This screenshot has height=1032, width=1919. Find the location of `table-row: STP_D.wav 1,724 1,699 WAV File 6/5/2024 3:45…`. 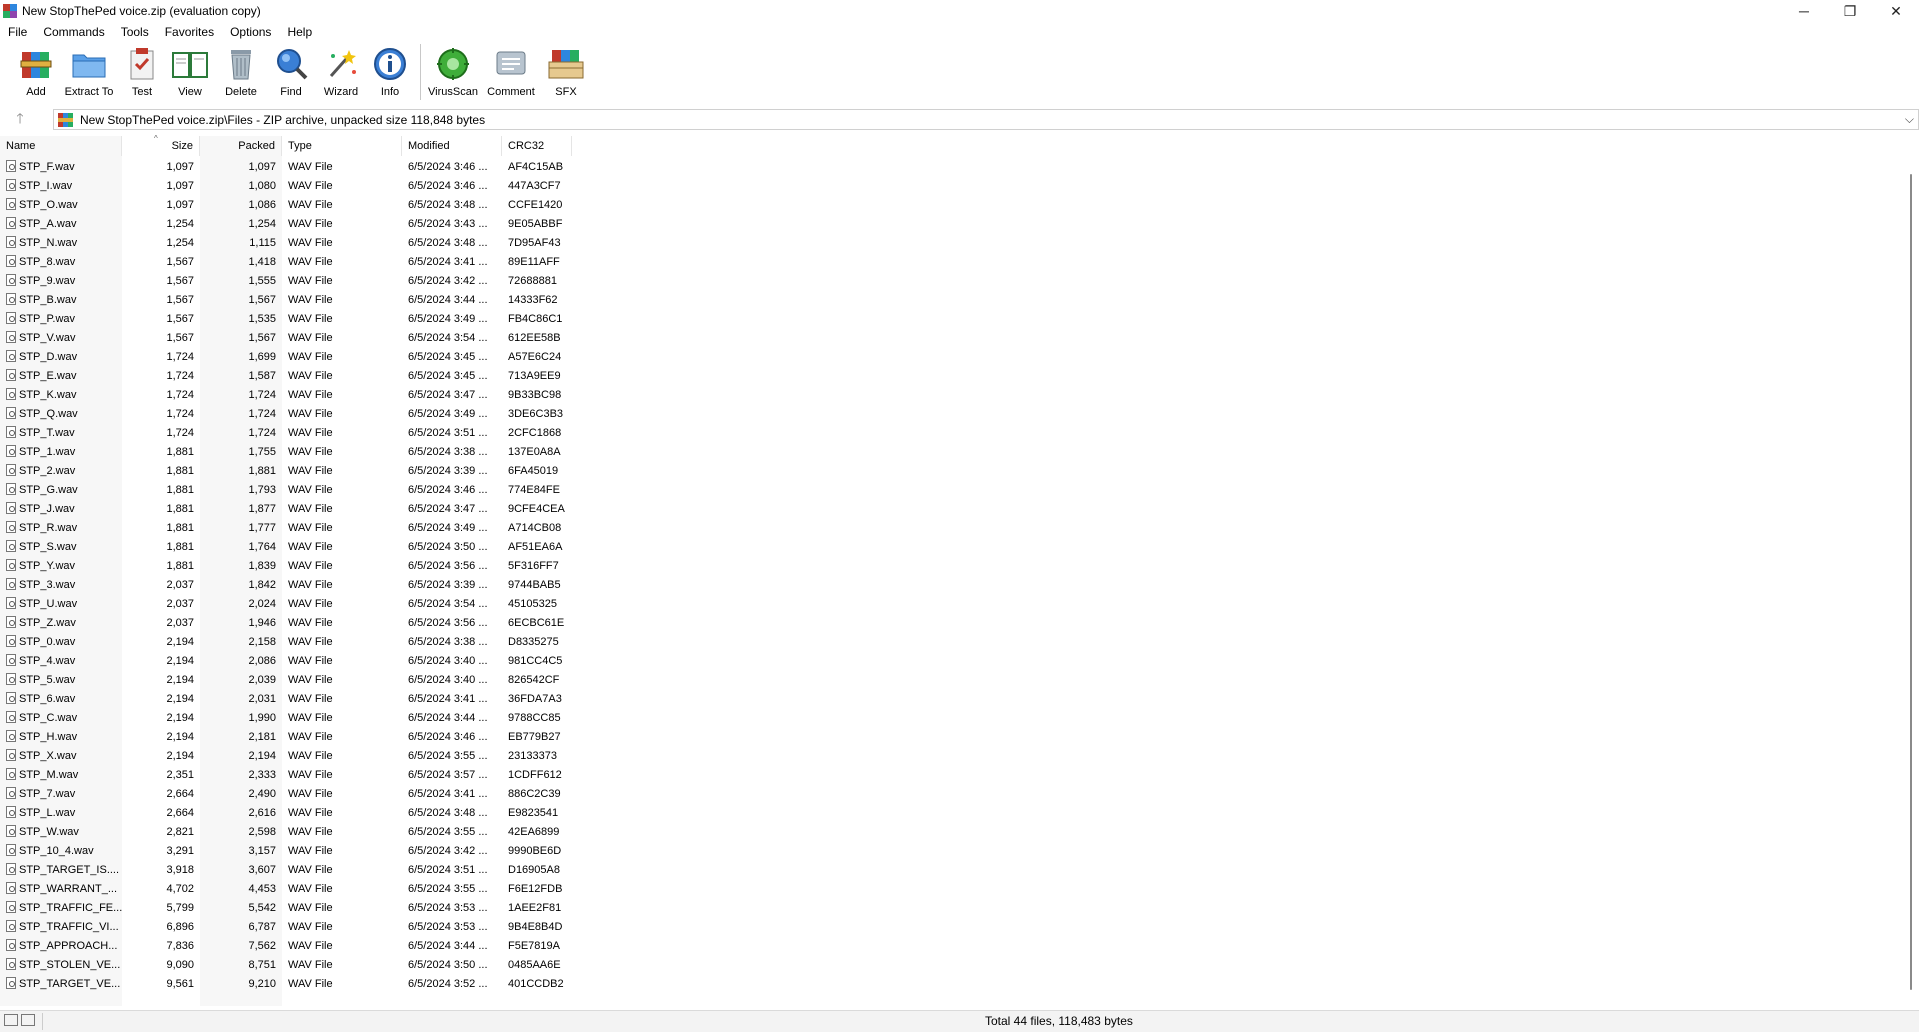

table-row: STP_D.wav 1,724 1,699 WAV File 6/5/2024 3:45… is located at coordinates (286, 357).